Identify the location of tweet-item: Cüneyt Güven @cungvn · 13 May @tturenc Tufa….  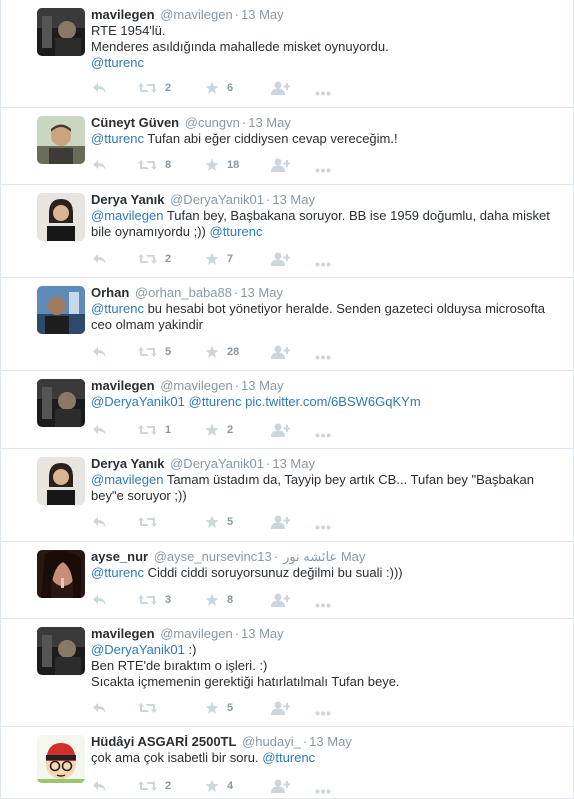
(287, 146).